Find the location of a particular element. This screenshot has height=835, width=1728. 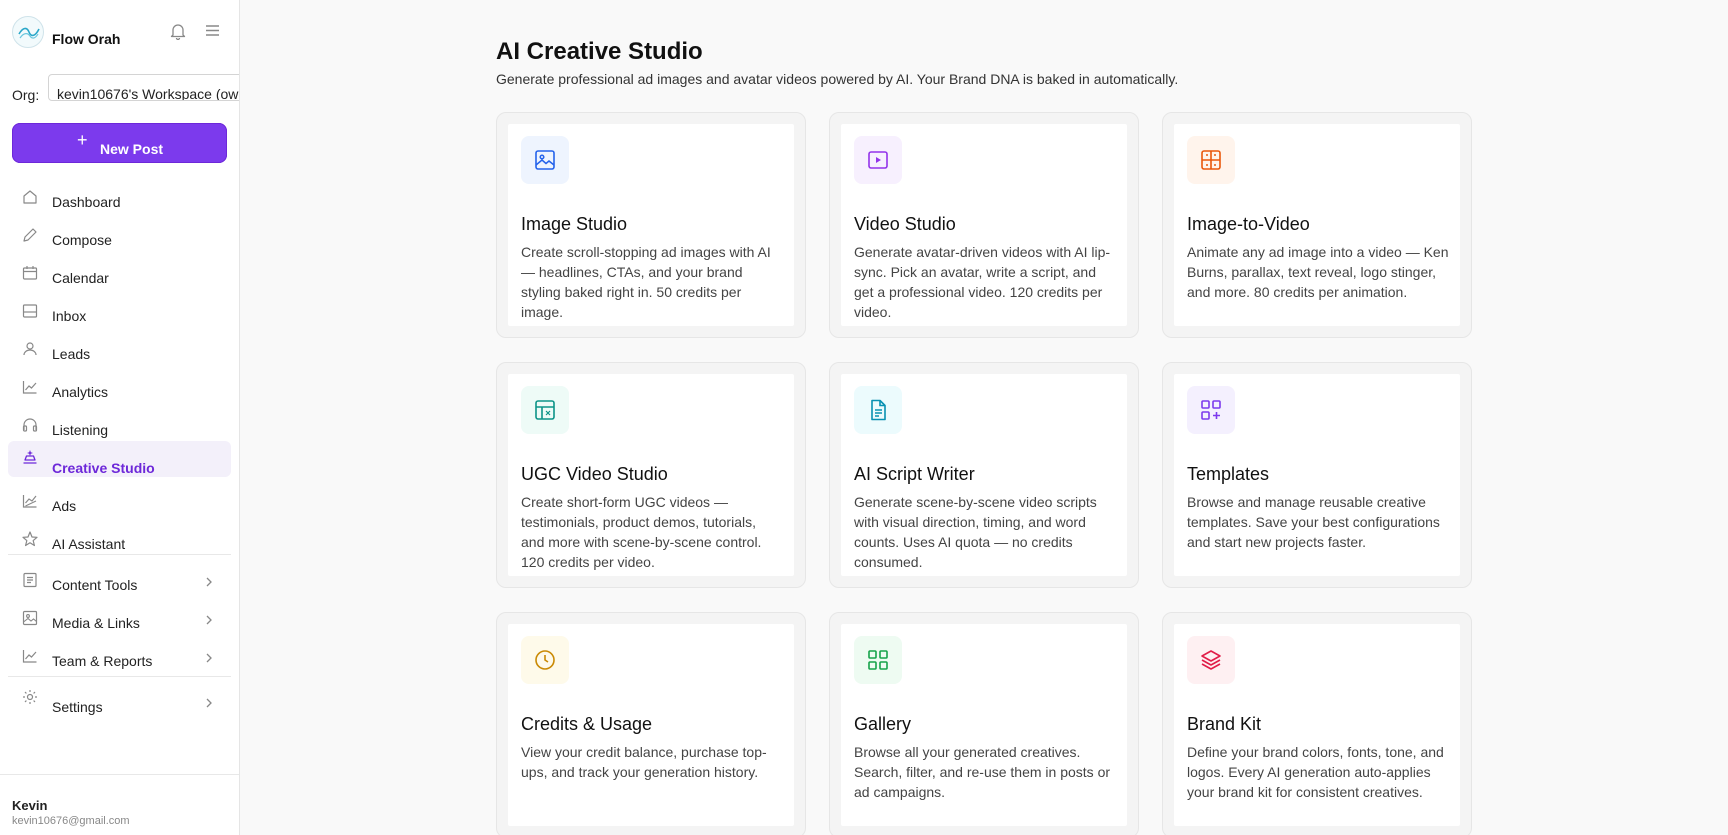

new-post-label: New Post is located at coordinates (132, 149).